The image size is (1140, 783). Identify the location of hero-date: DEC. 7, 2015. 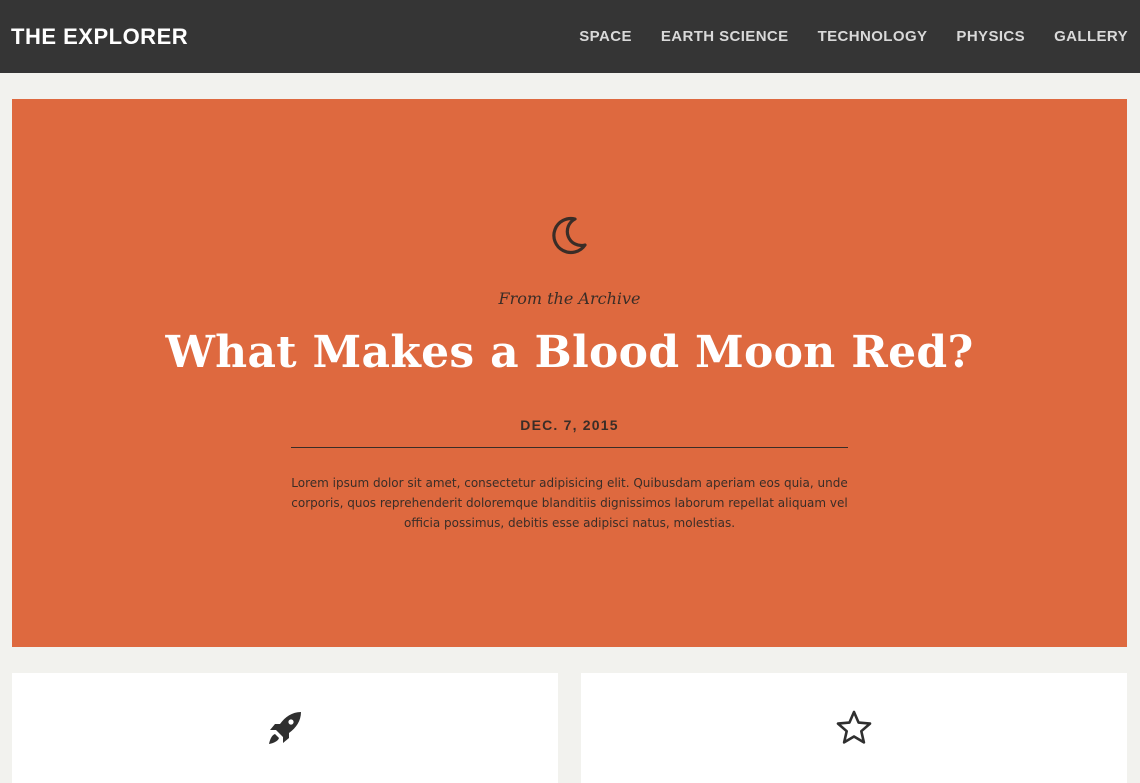
(569, 425).